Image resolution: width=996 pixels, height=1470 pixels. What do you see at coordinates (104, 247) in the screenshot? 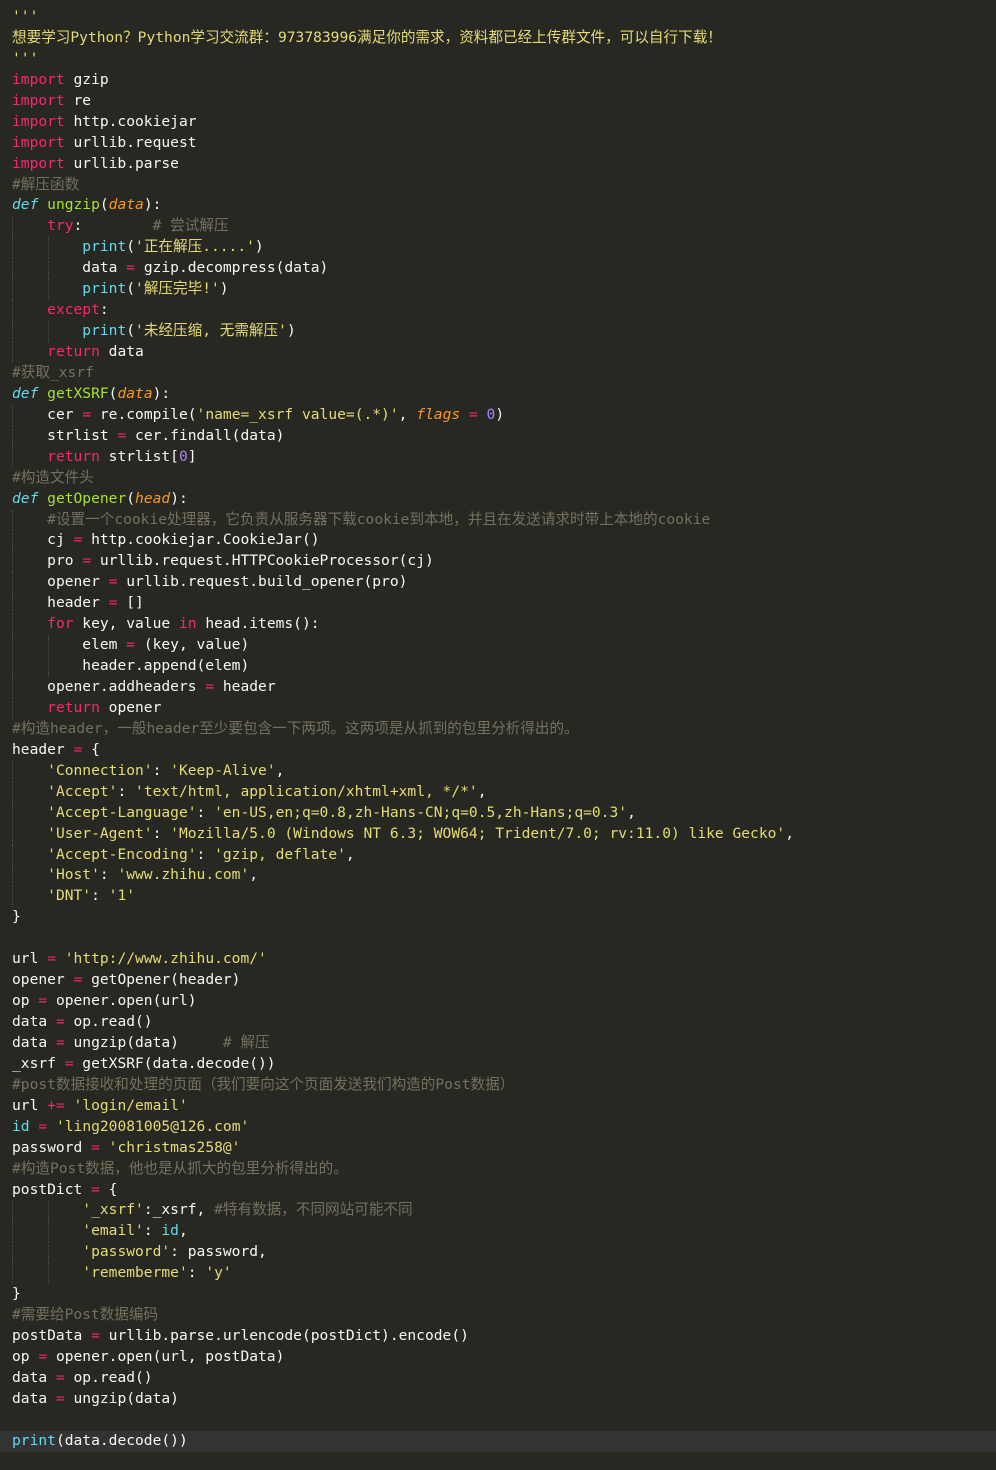
I see `code-token: print` at bounding box center [104, 247].